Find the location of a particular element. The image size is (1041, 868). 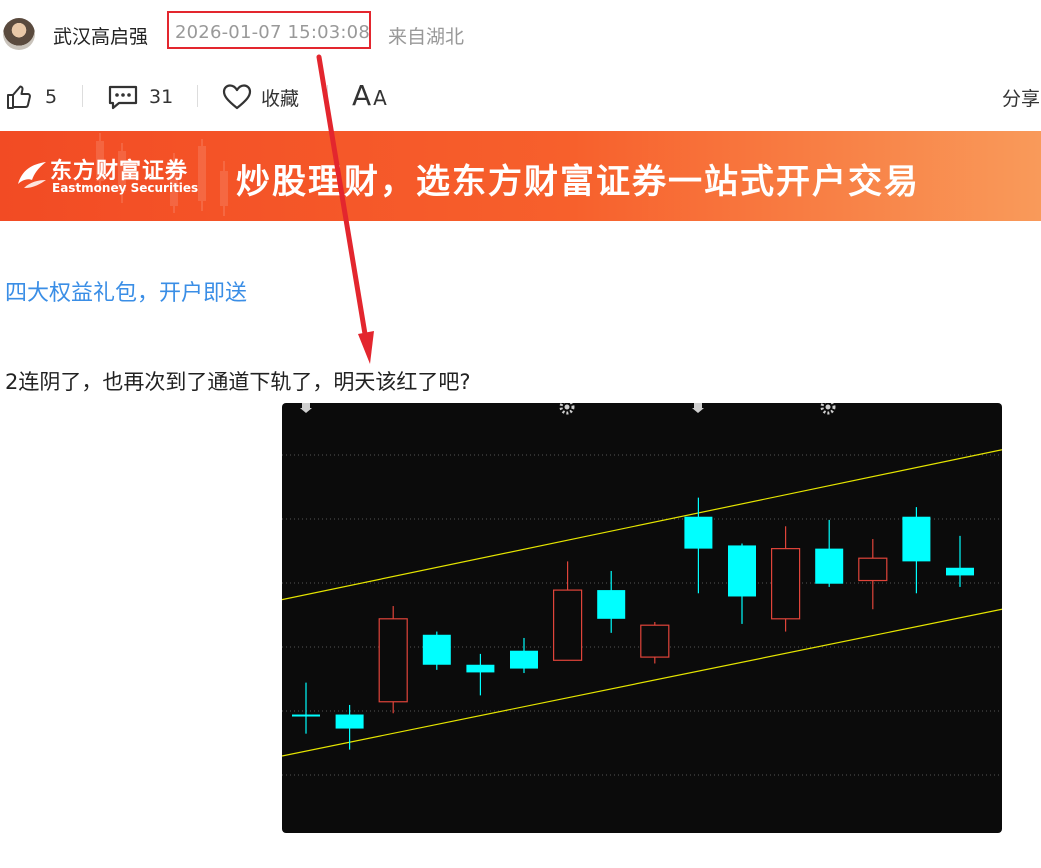

arrow-head is located at coordinates (366, 347).